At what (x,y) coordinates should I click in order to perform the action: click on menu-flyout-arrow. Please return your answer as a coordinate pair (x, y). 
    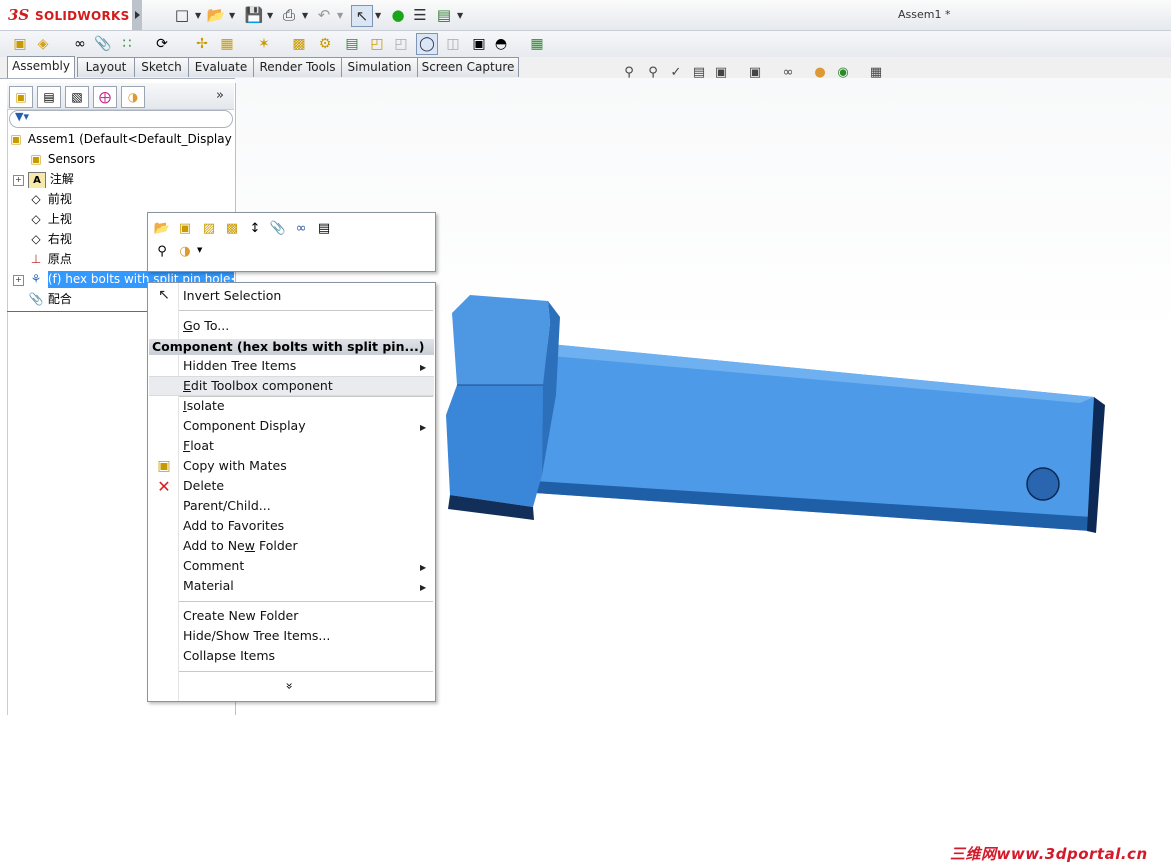
    Looking at the image, I should click on (137, 15).